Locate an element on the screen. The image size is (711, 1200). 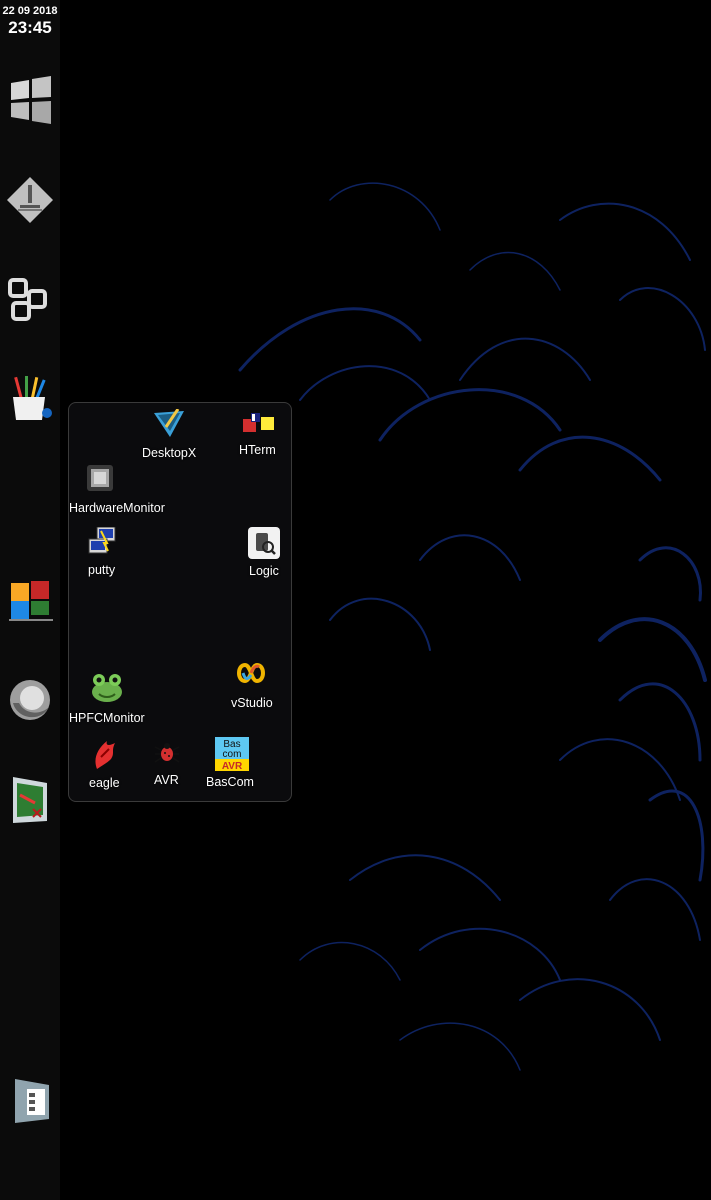
explorer-window-icon is located at coordinates (30, 1100).